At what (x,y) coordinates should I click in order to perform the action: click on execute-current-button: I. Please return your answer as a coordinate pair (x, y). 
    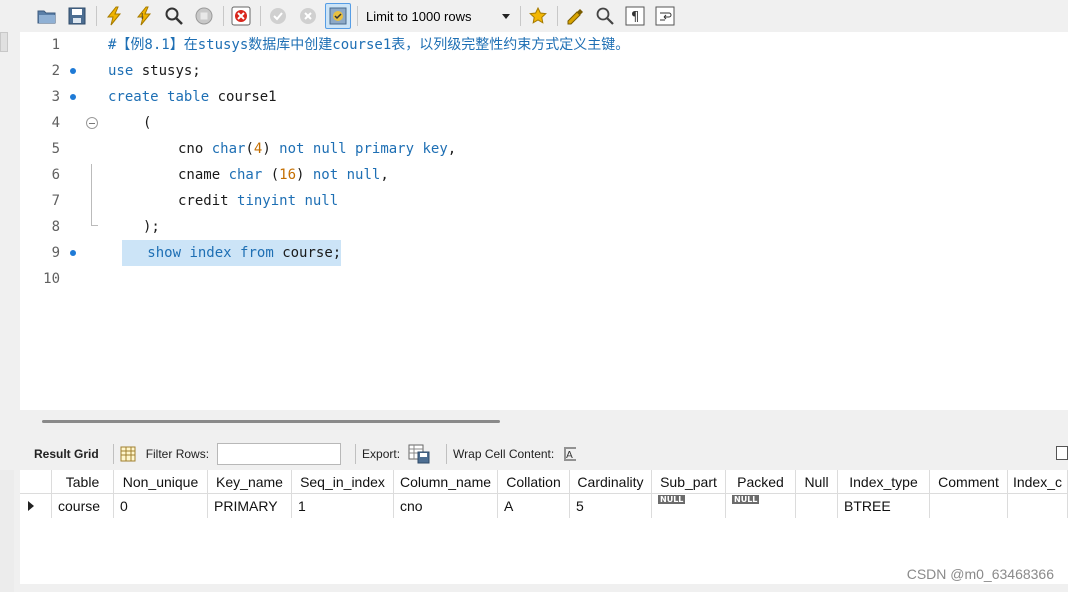
    Looking at the image, I should click on (144, 16).